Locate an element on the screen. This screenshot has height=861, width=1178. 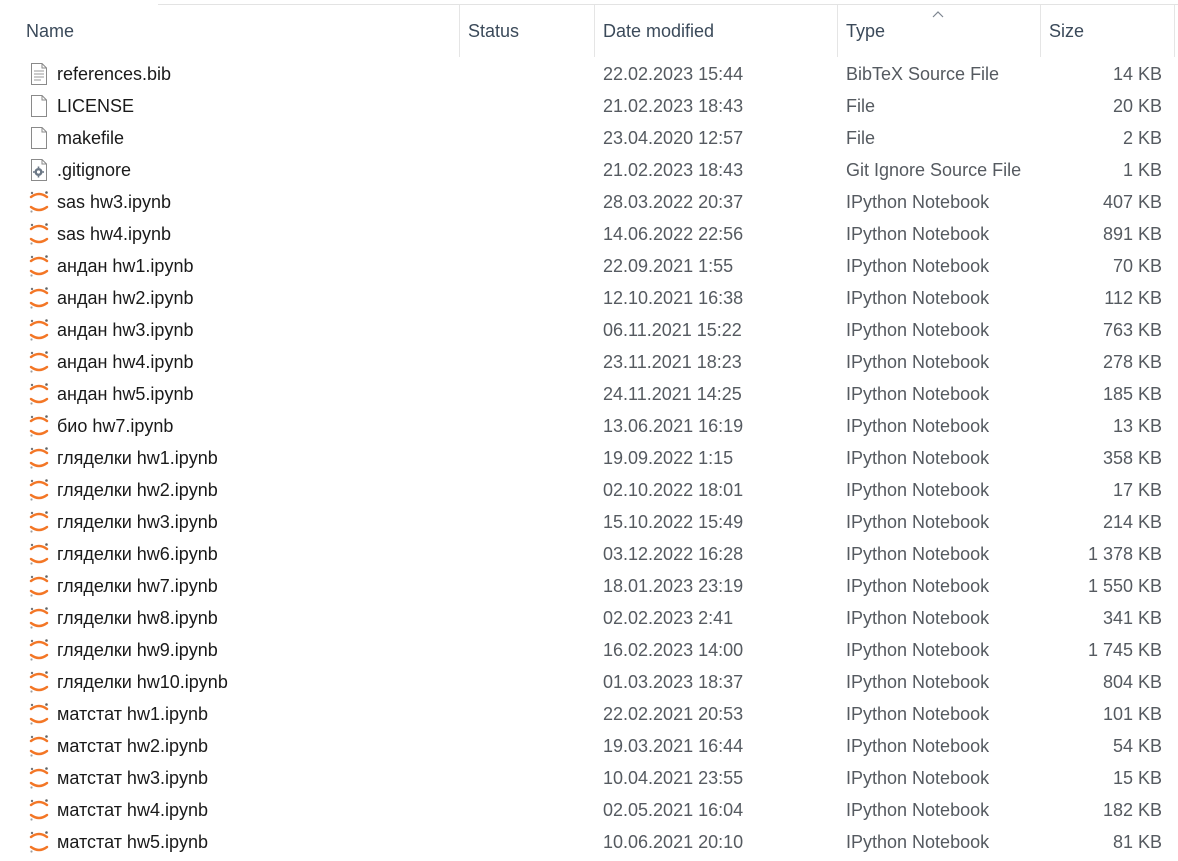
file-date-modified: 22.02.2021 20:53 is located at coordinates (673, 714).